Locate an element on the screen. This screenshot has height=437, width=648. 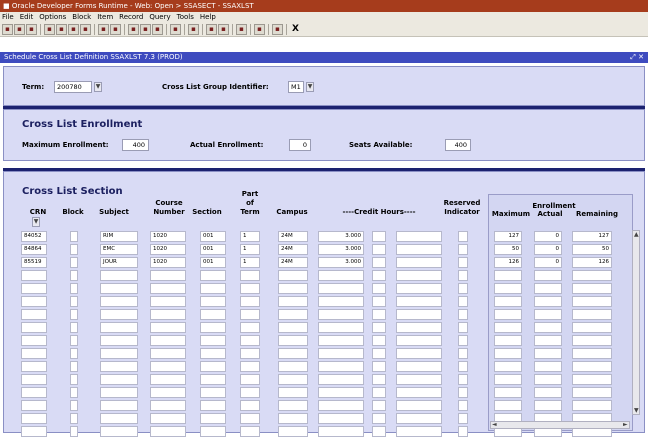
menu-edit: Edit is located at coordinates (27, 17).